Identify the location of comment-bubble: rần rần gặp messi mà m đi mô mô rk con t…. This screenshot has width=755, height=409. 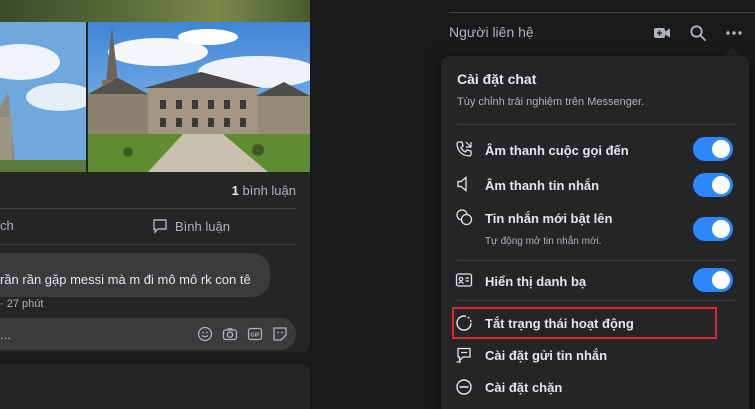
(135, 275).